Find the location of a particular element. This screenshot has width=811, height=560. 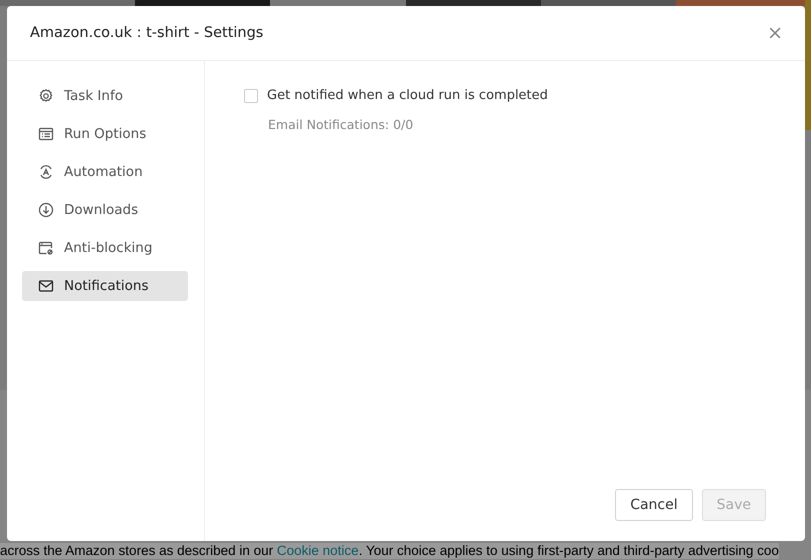

automation-icon is located at coordinates (46, 172).